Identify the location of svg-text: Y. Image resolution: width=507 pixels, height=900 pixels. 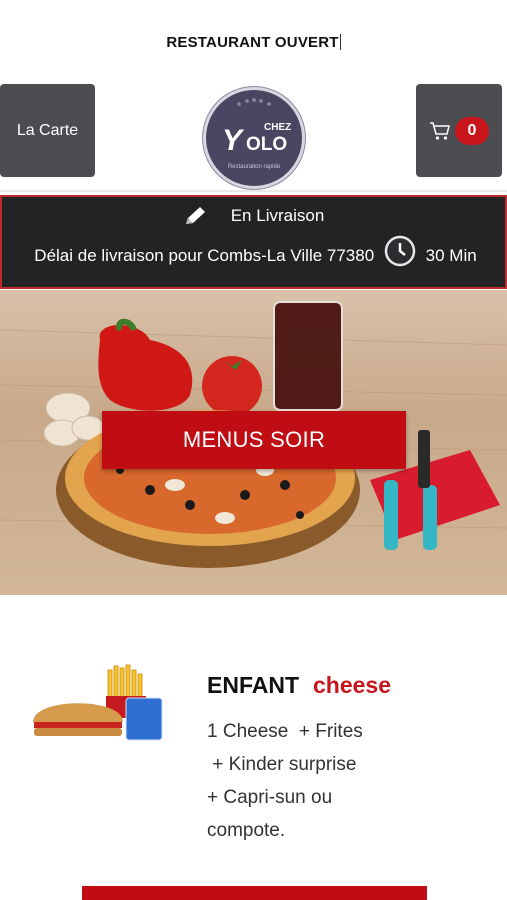
(233, 140).